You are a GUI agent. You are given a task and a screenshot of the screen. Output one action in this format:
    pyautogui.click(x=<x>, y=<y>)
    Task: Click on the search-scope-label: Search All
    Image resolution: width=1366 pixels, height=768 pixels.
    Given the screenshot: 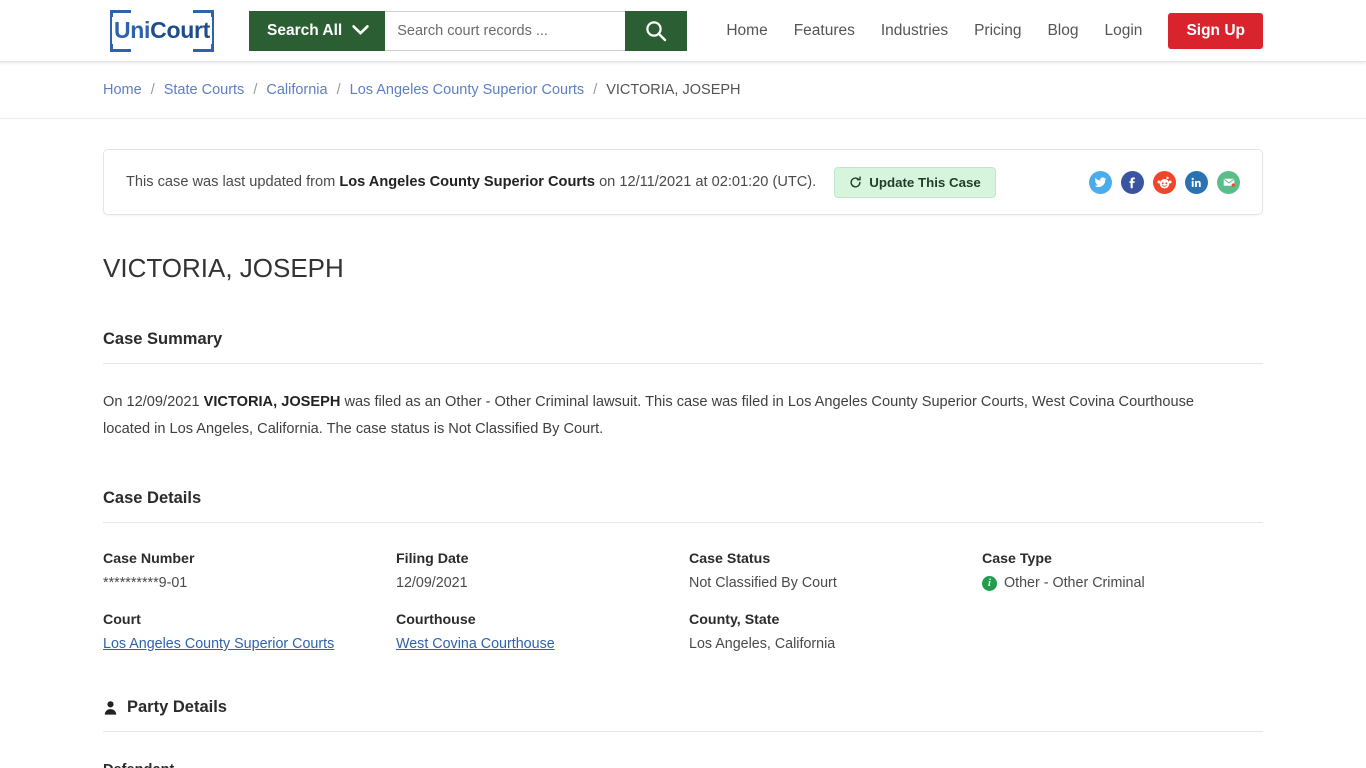 What is the action you would take?
    pyautogui.click(x=305, y=30)
    